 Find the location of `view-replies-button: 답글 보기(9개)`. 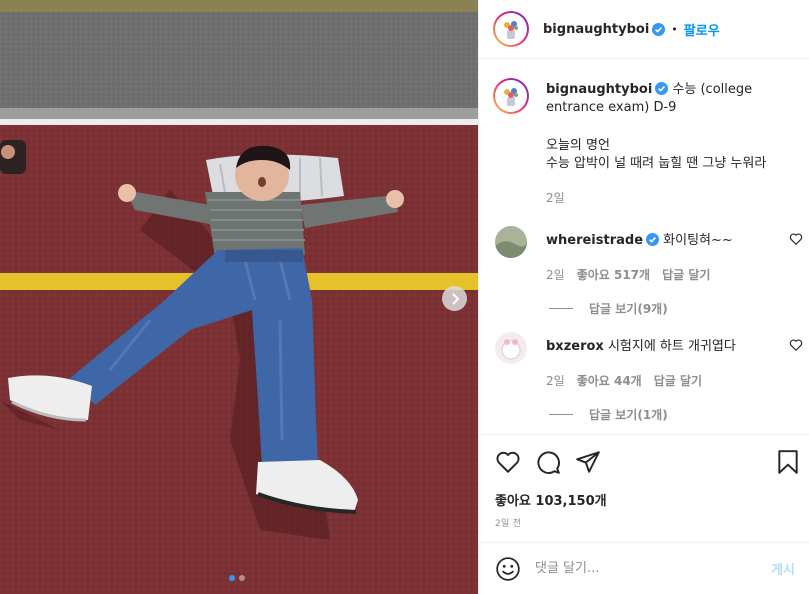

view-replies-button: 답글 보기(9개) is located at coordinates (608, 308).